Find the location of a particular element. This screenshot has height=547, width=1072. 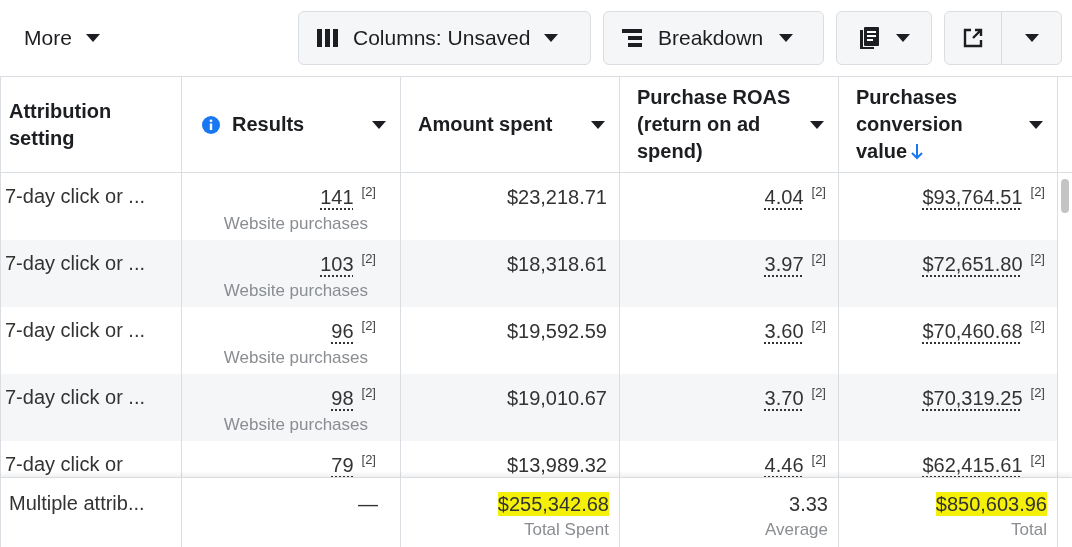

info-icon is located at coordinates (211, 124).